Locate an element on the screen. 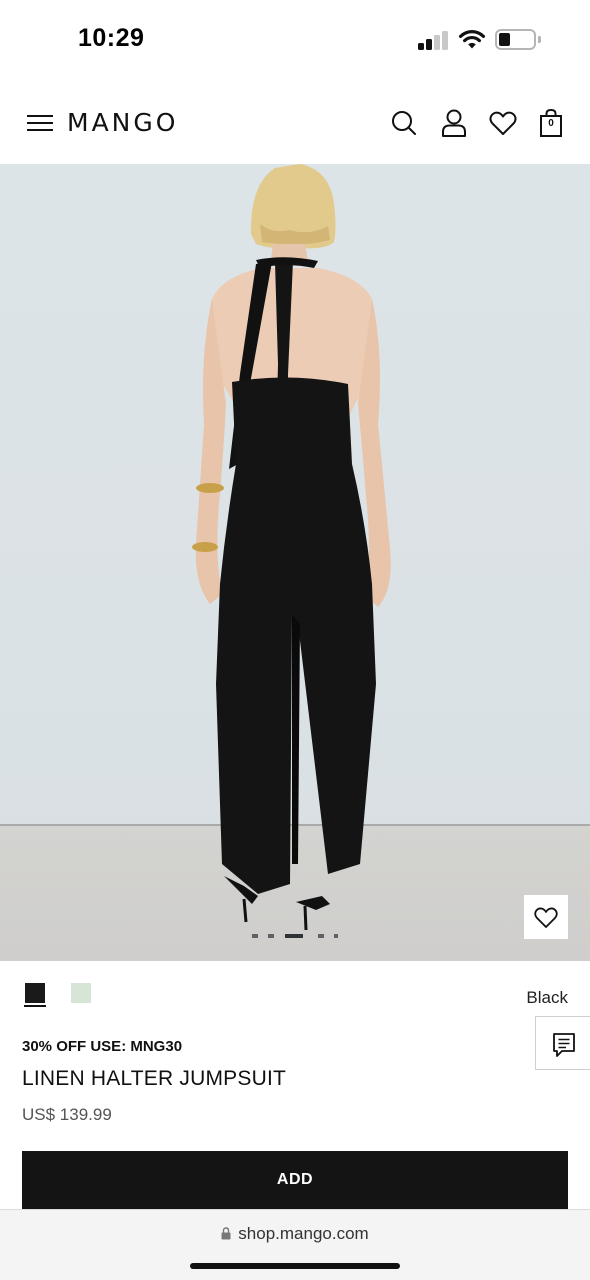 The image size is (590, 1280). chat-icon is located at coordinates (564, 1045).